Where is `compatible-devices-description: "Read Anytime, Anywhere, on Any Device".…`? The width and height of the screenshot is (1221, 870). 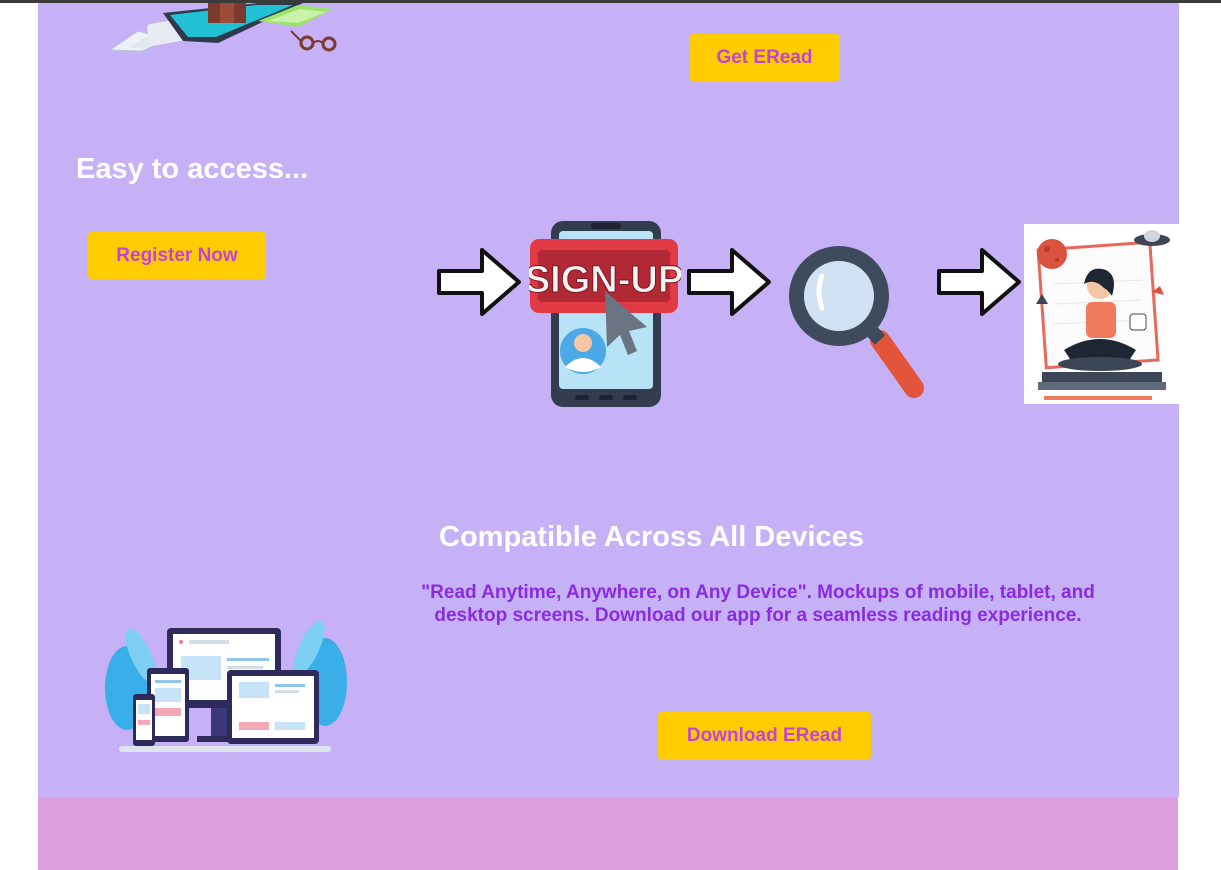 compatible-devices-description: "Read Anytime, Anywhere, on Any Device".… is located at coordinates (758, 604).